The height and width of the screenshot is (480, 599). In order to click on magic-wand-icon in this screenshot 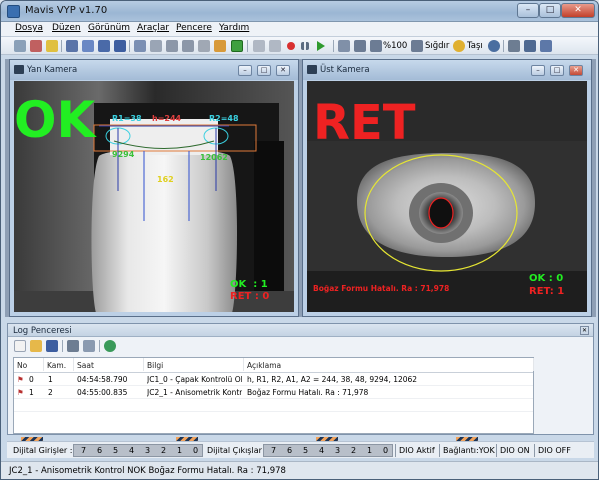, I will do `click(172, 46)`.